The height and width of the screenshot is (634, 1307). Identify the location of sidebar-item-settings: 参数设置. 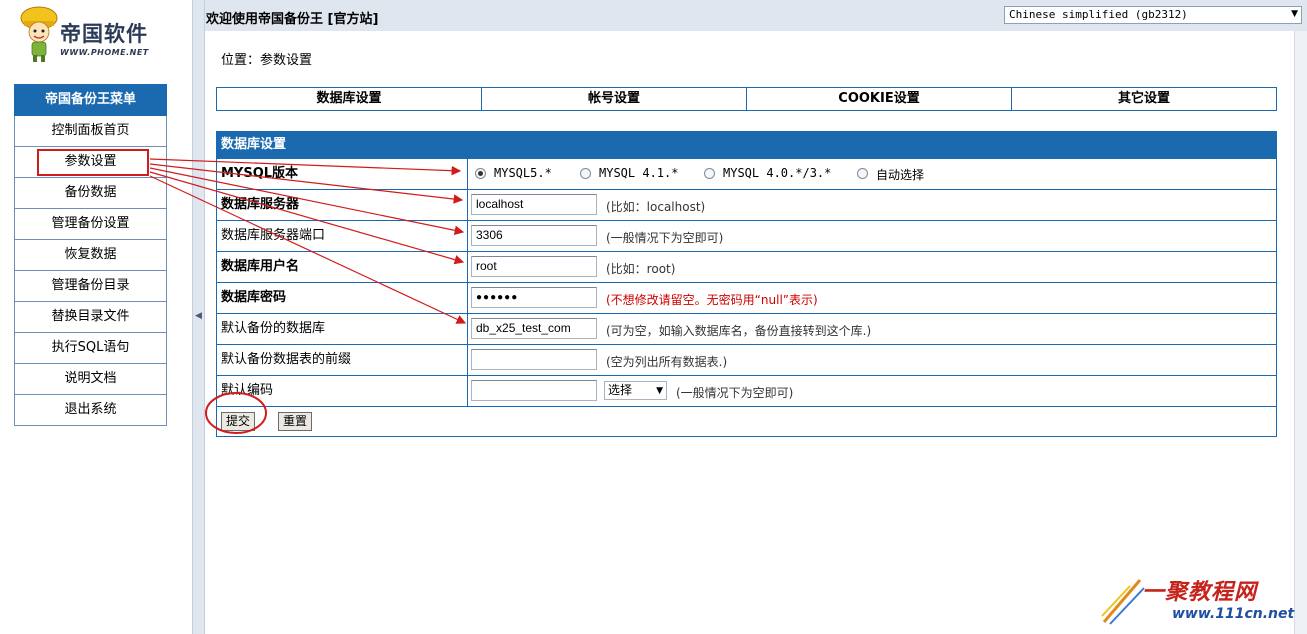
(90, 162).